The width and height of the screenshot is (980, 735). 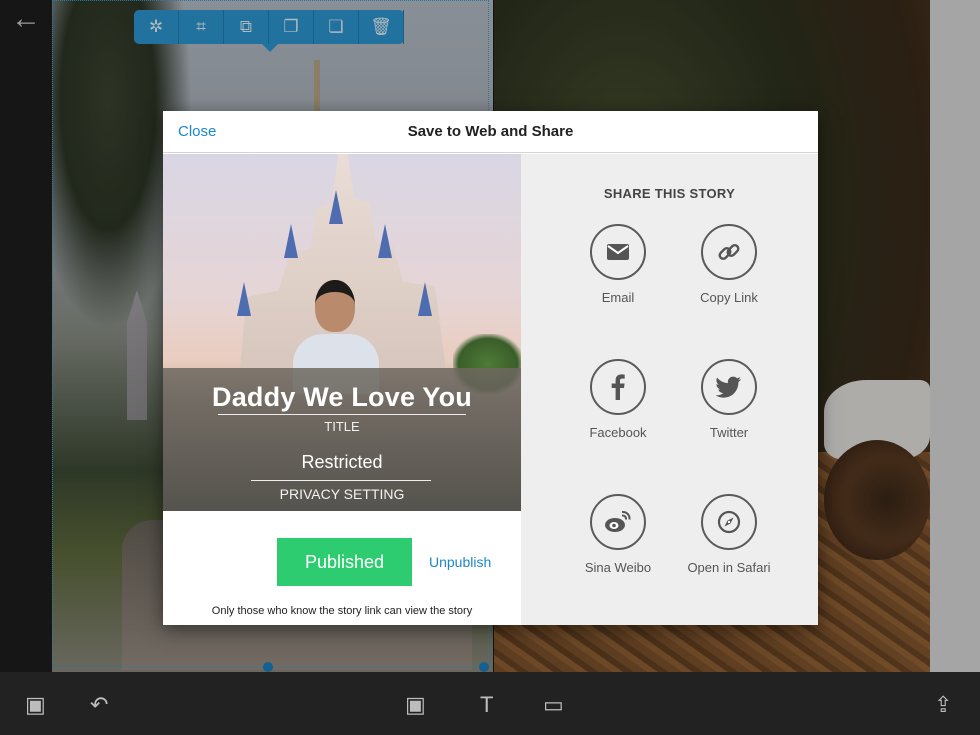 I want to click on title-label: TITLE, so click(x=342, y=426).